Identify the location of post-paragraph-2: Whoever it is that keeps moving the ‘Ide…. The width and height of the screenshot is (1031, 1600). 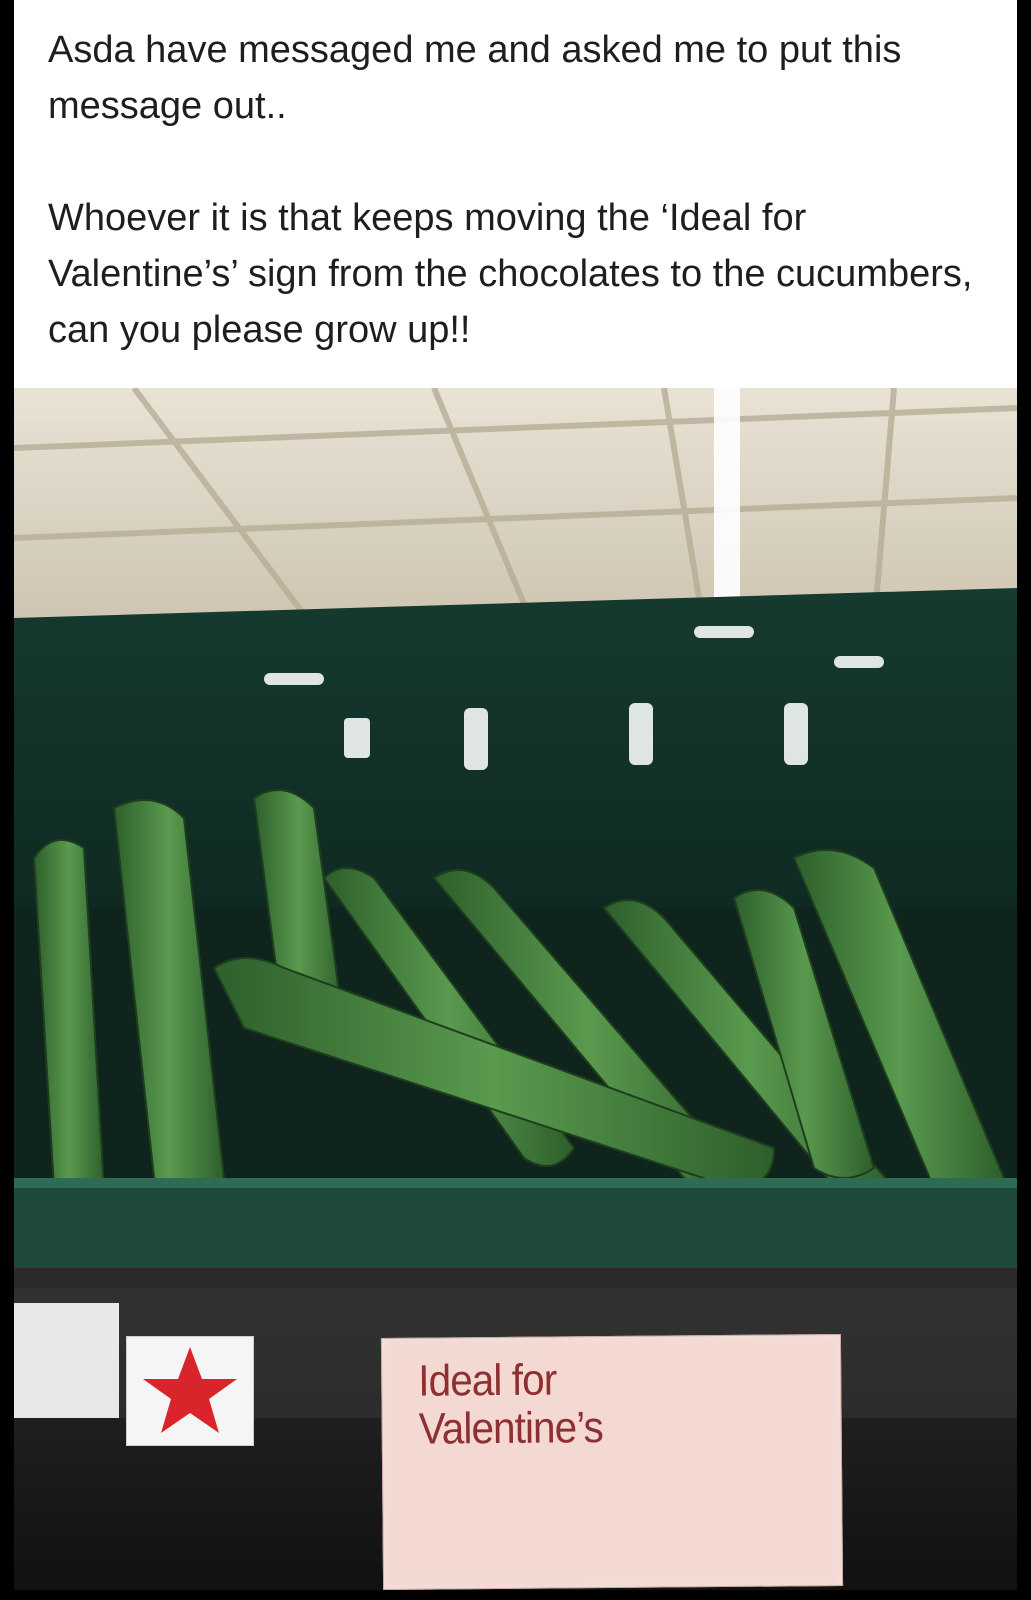
(510, 274).